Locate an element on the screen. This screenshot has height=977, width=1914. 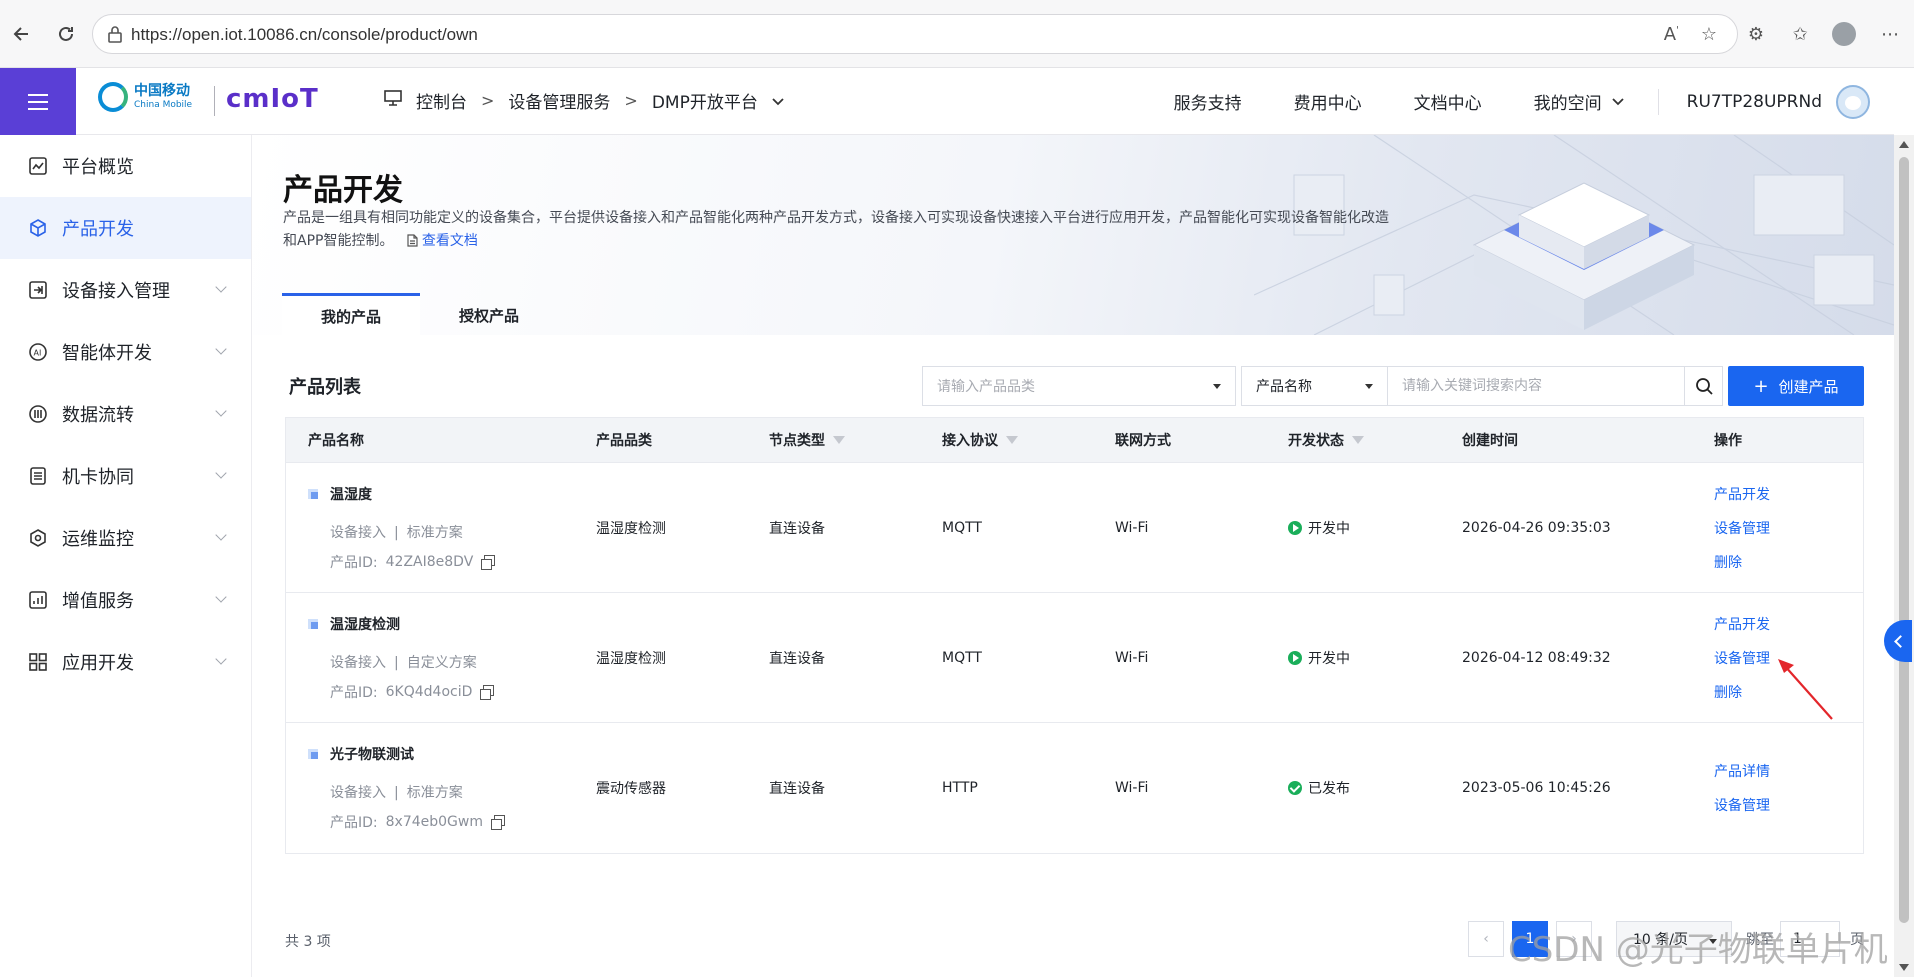
scroll-up-icon is located at coordinates (1904, 144).